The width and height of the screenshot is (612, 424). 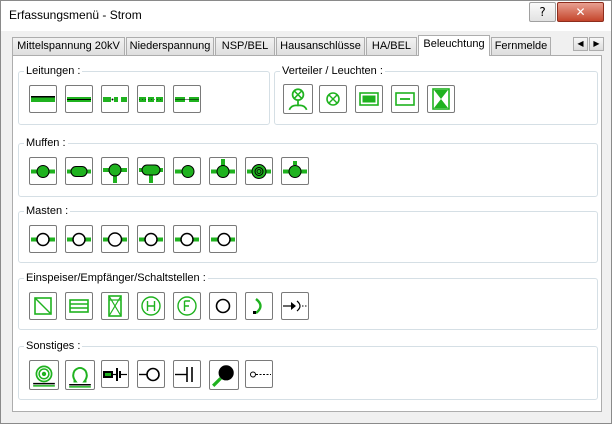 I want to click on coil-icon, so click(x=44, y=375).